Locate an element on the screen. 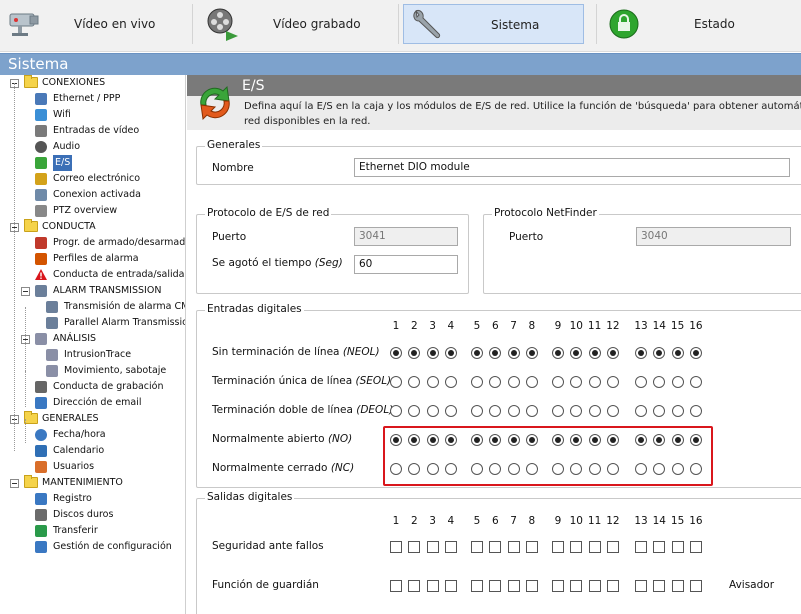 Image resolution: width=801 pixels, height=614 pixels. sidebar-item-conexion-activada: Conexion activada is located at coordinates (92, 195).